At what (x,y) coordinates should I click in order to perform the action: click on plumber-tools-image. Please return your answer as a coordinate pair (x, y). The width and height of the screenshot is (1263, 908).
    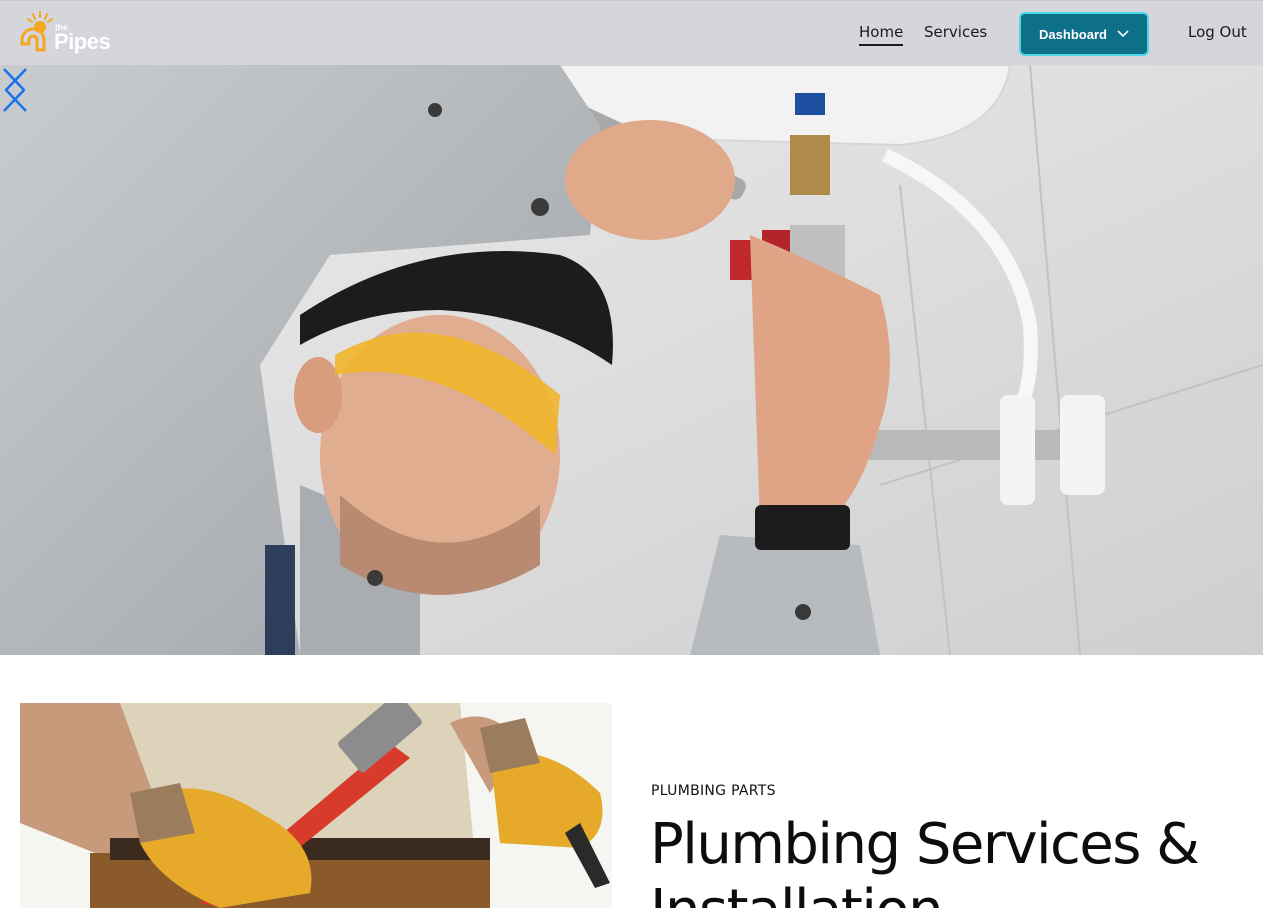
    Looking at the image, I should click on (316, 805).